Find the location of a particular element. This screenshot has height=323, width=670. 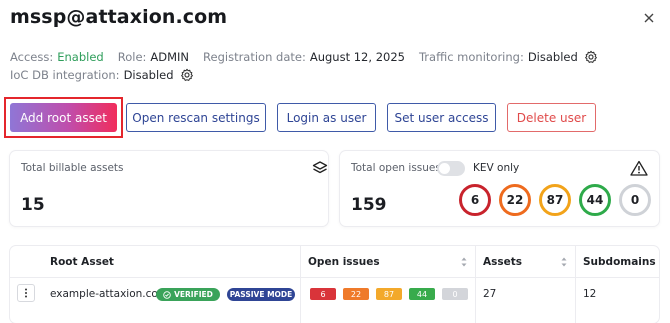

registration-key: Registration date: is located at coordinates (254, 57).